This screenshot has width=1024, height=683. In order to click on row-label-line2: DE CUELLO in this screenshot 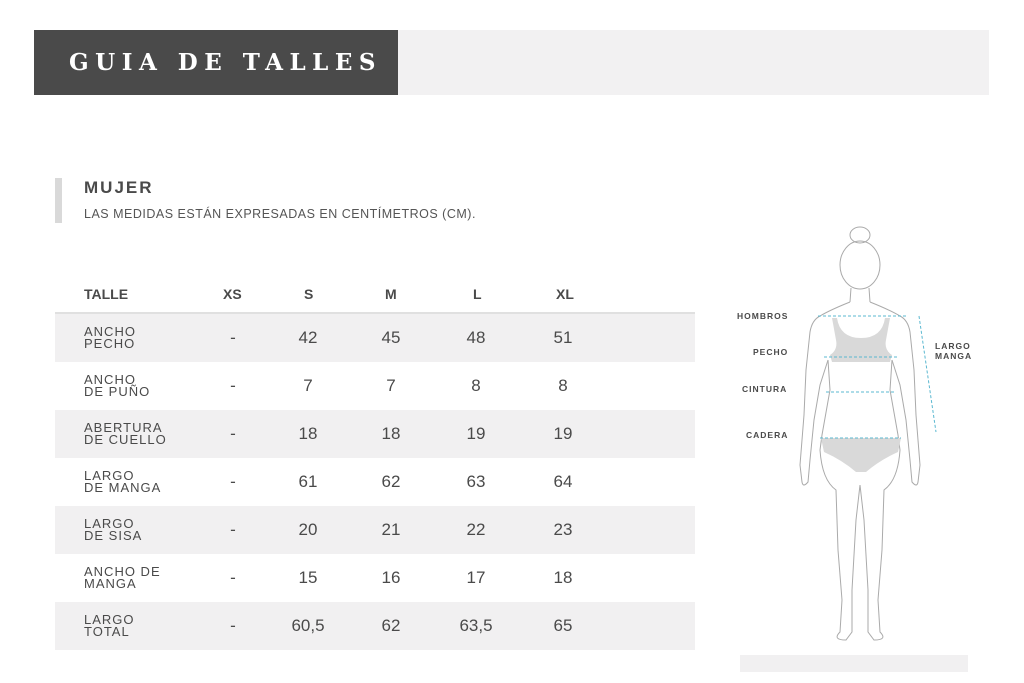, I will do `click(125, 439)`.